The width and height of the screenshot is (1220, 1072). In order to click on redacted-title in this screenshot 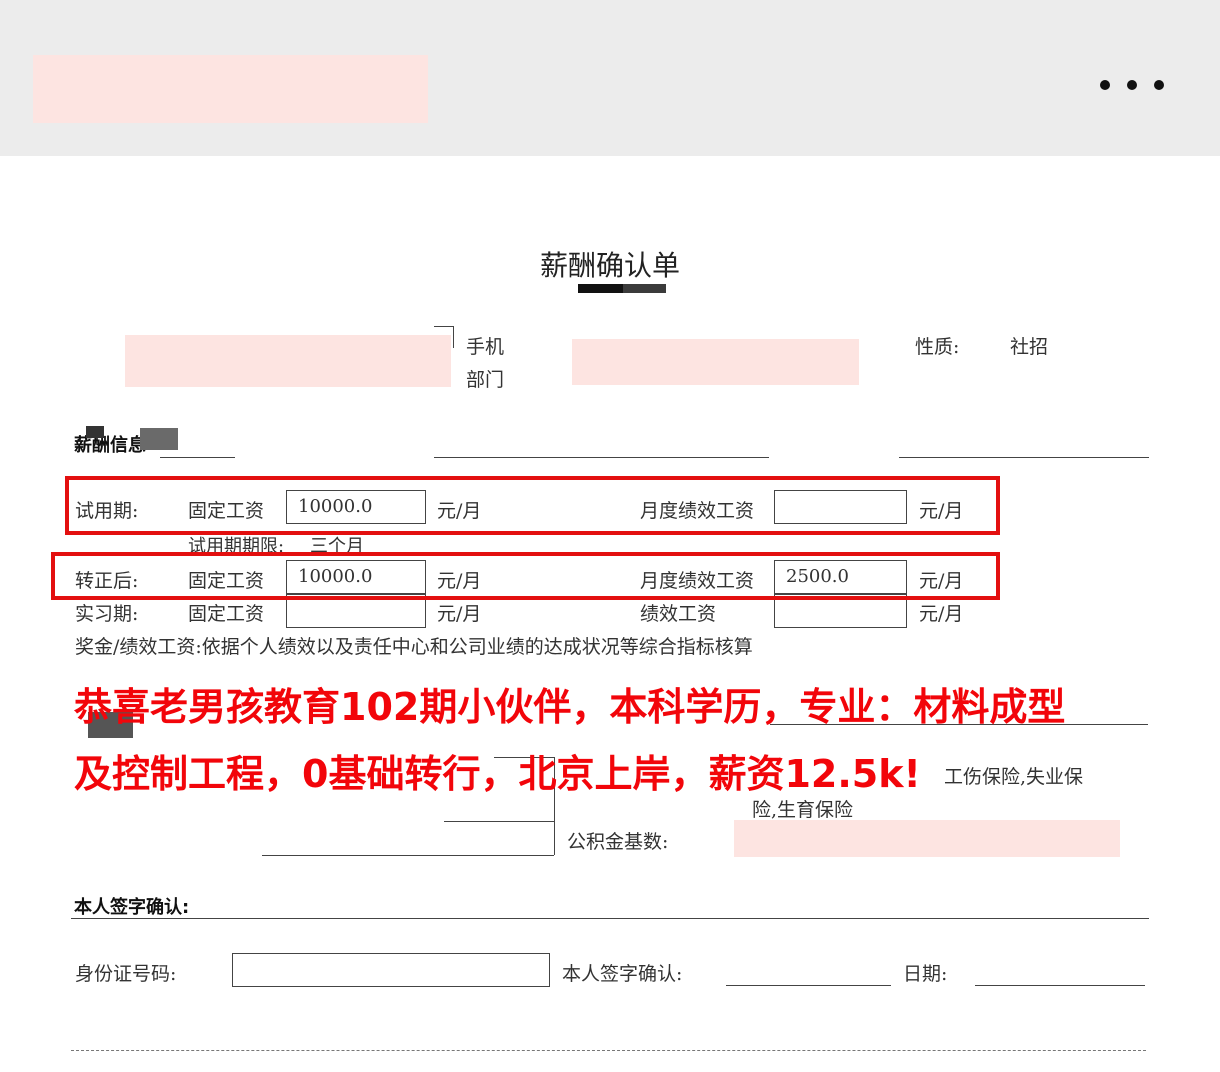, I will do `click(230, 89)`.